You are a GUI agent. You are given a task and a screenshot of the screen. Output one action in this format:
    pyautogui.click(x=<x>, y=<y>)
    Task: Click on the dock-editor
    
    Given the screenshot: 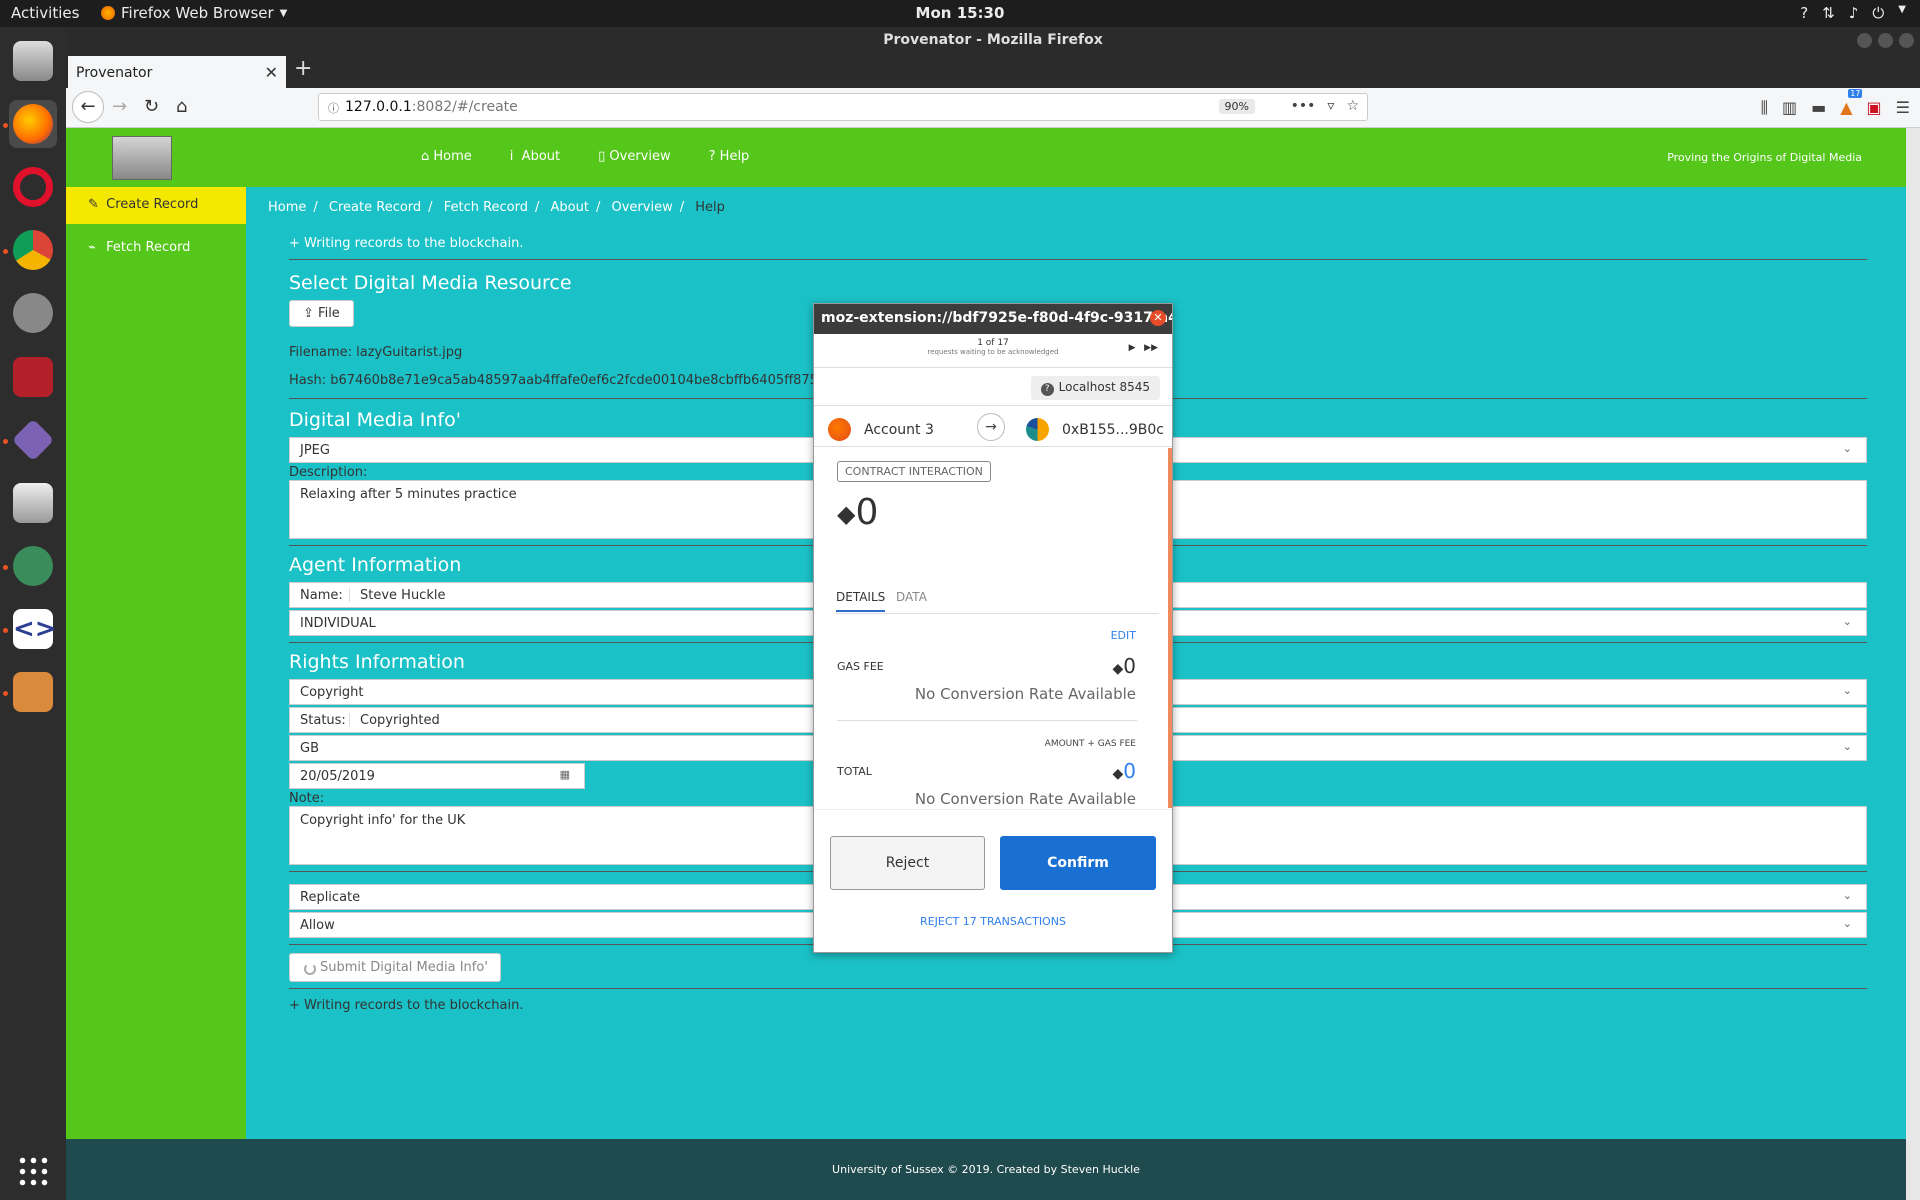 What is the action you would take?
    pyautogui.click(x=33, y=440)
    